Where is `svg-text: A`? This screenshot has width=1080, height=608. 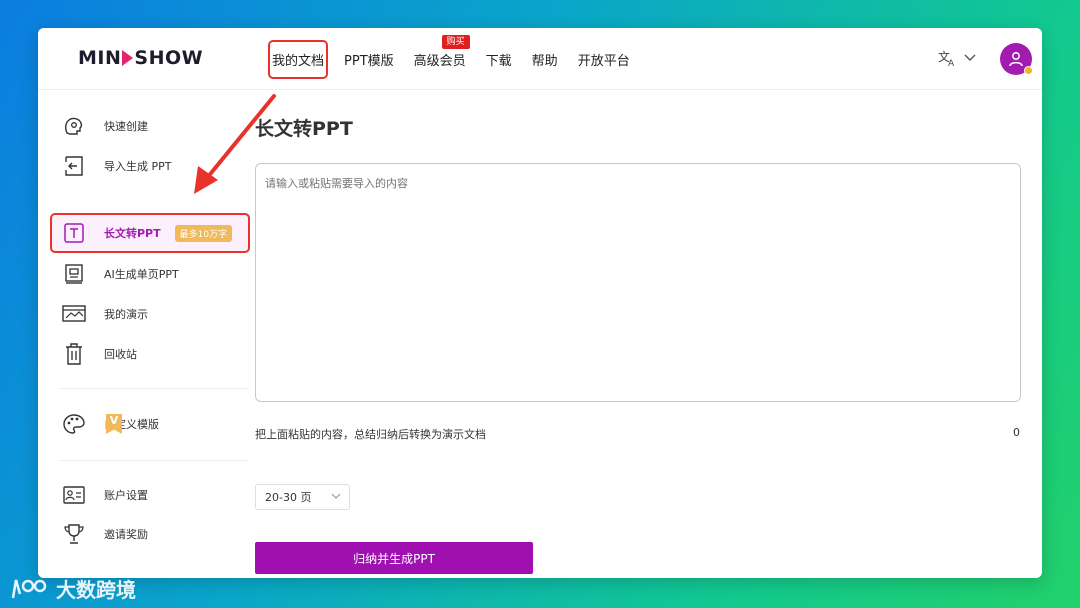
svg-text: A is located at coordinates (951, 63).